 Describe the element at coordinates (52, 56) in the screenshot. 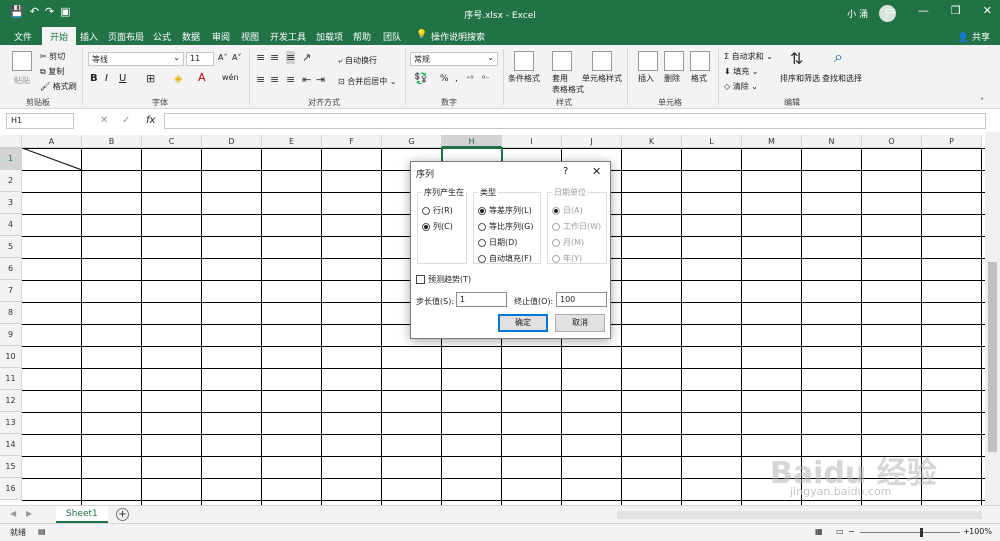

I see `cut-button: ✂ 剪切` at that location.